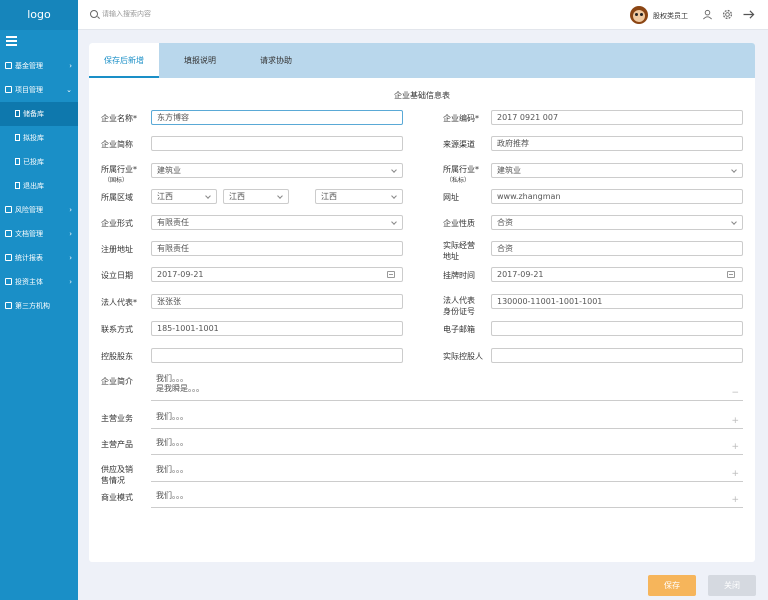 Image resolution: width=768 pixels, height=600 pixels. What do you see at coordinates (39, 210) in the screenshot?
I see `sidebar-item-risk: 风险管理 ›` at bounding box center [39, 210].